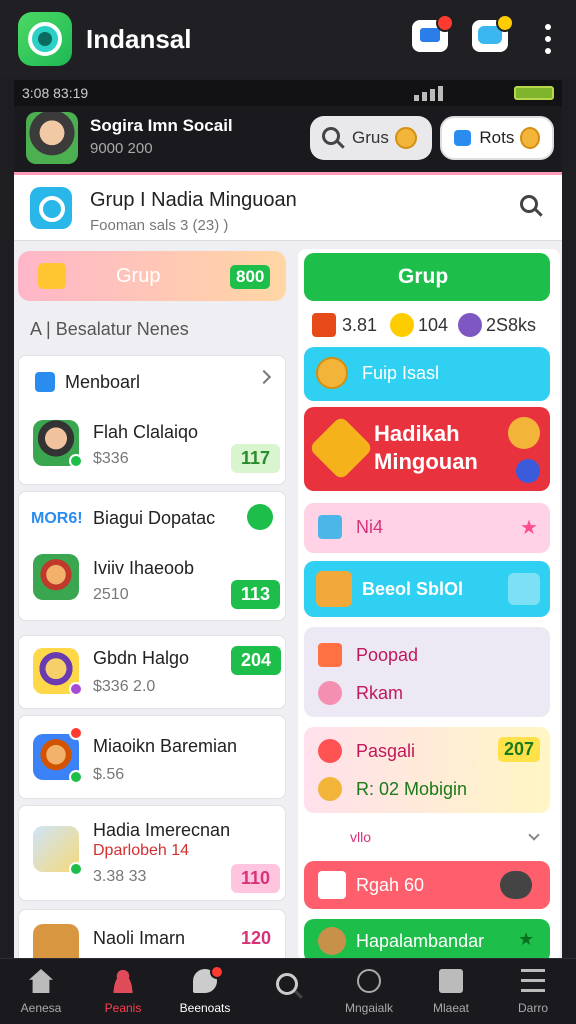 The image size is (576, 1024). I want to click on count-badge: 110, so click(256, 878).